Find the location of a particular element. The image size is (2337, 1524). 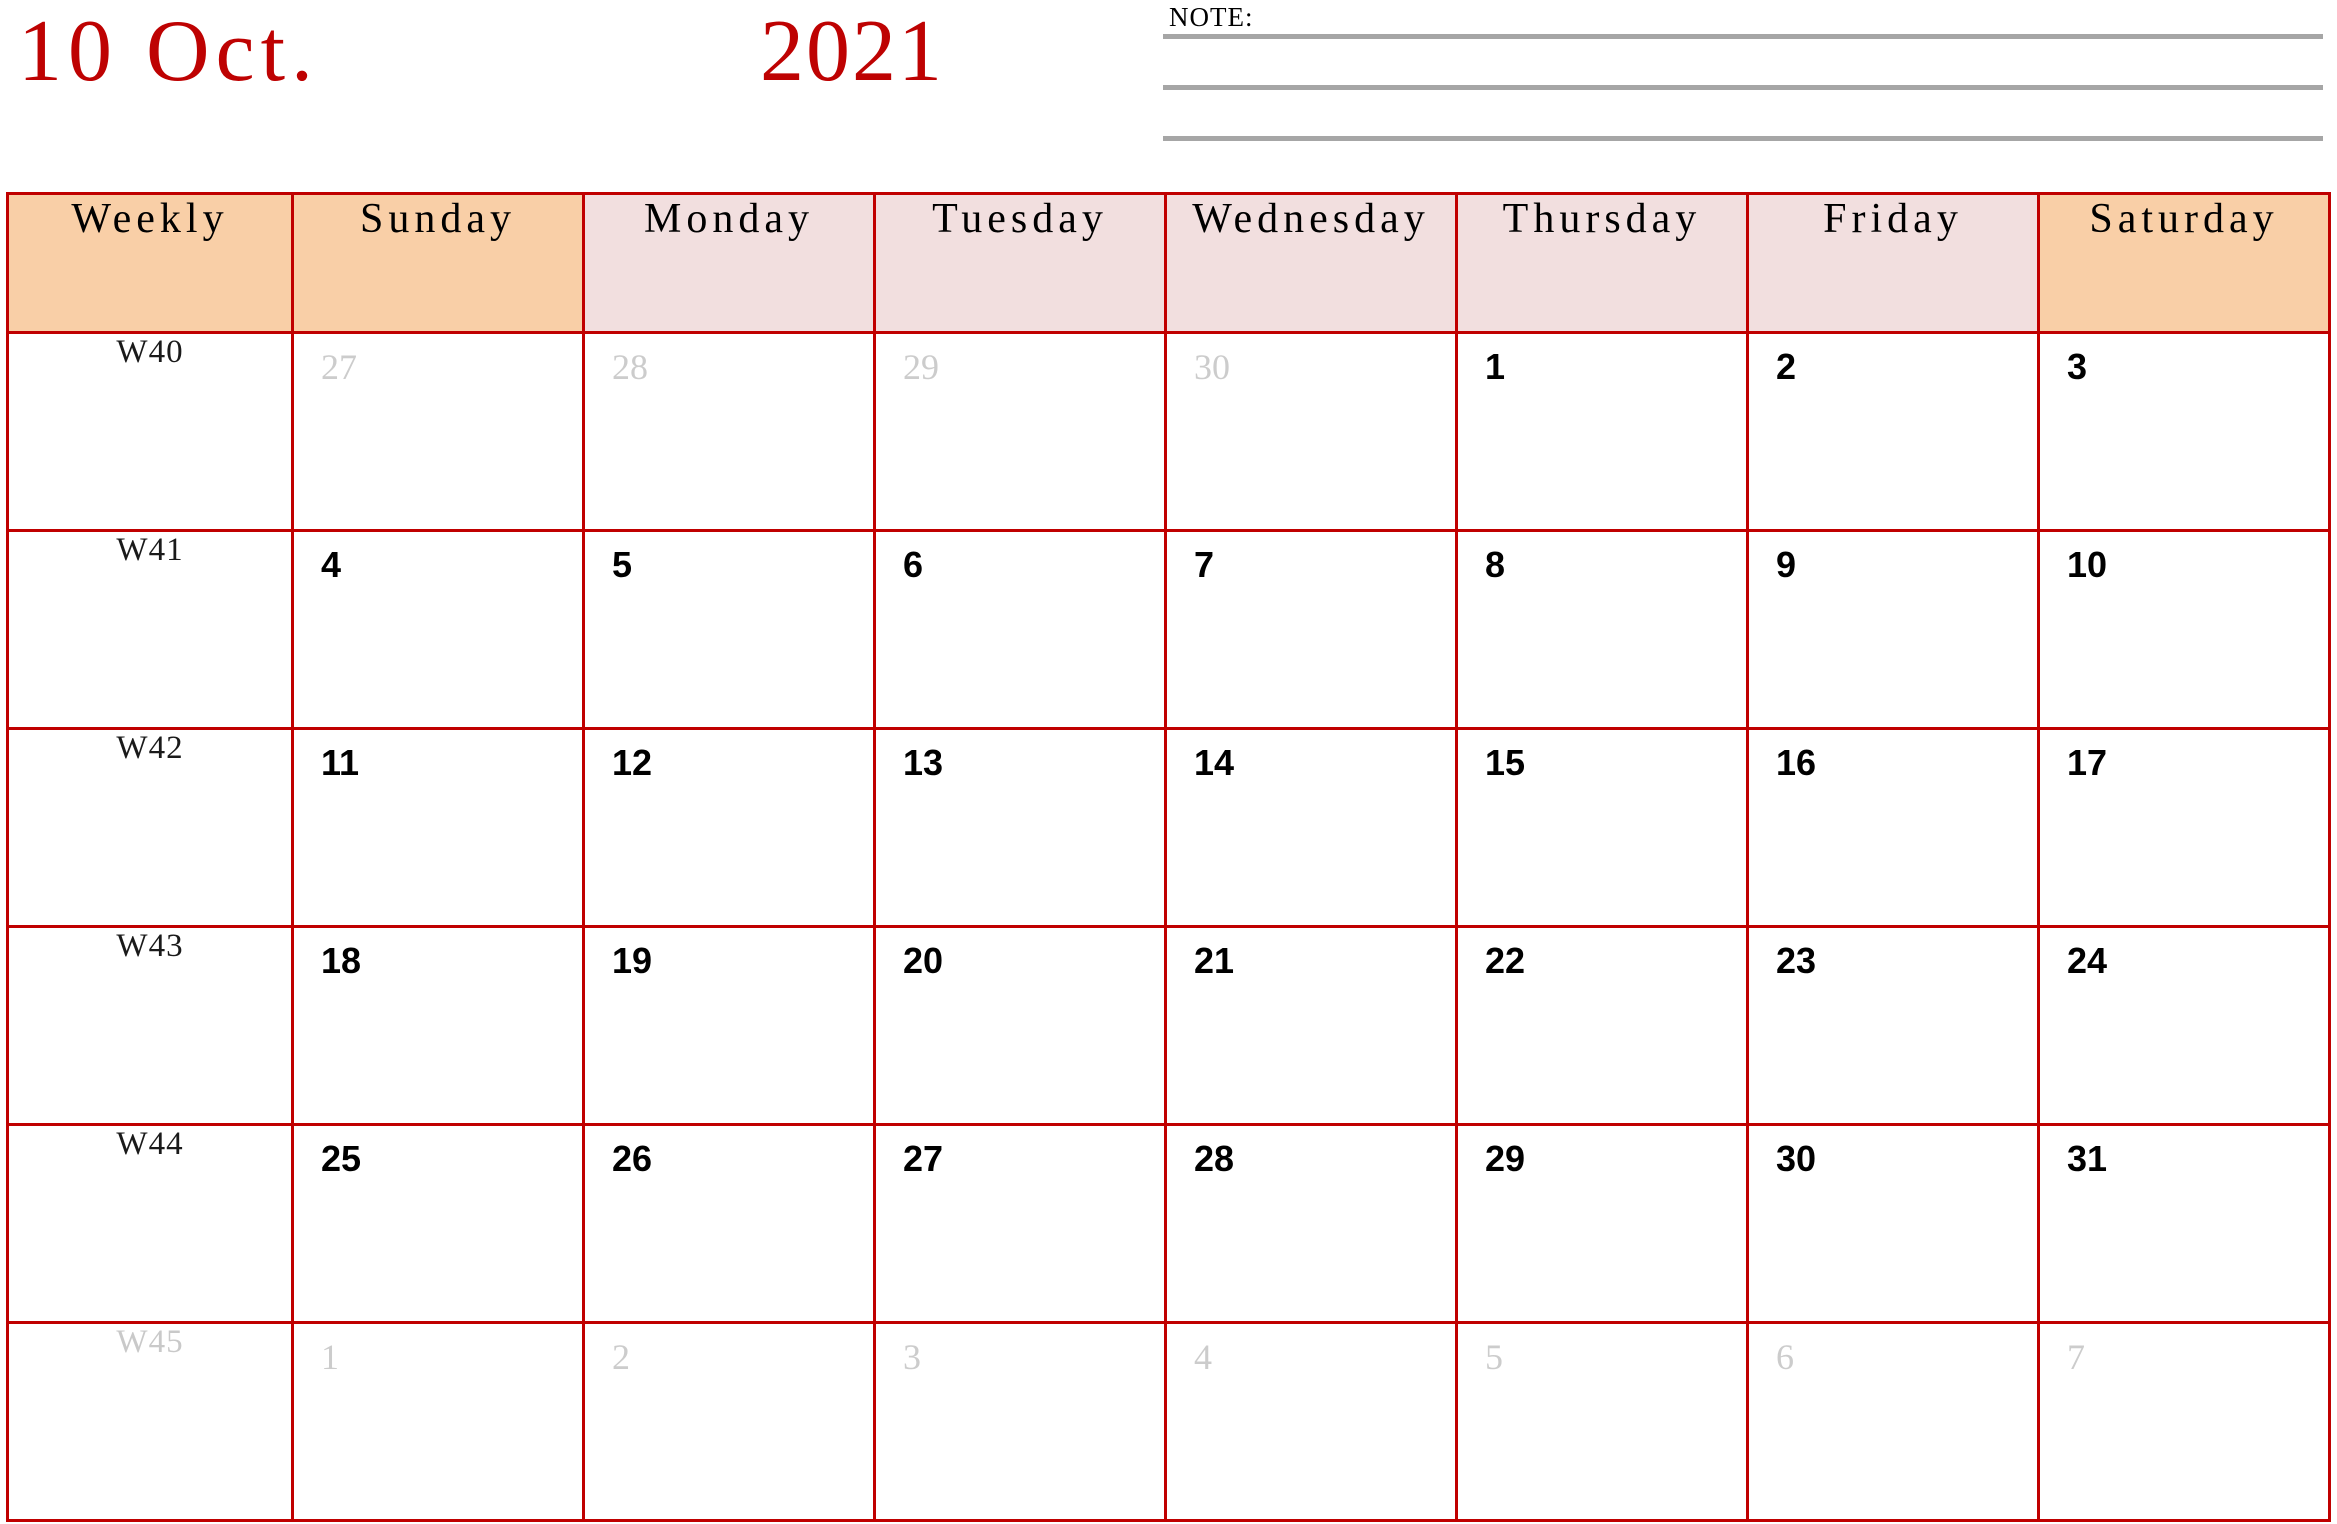

page-title-year: 2021 is located at coordinates (852, 51).